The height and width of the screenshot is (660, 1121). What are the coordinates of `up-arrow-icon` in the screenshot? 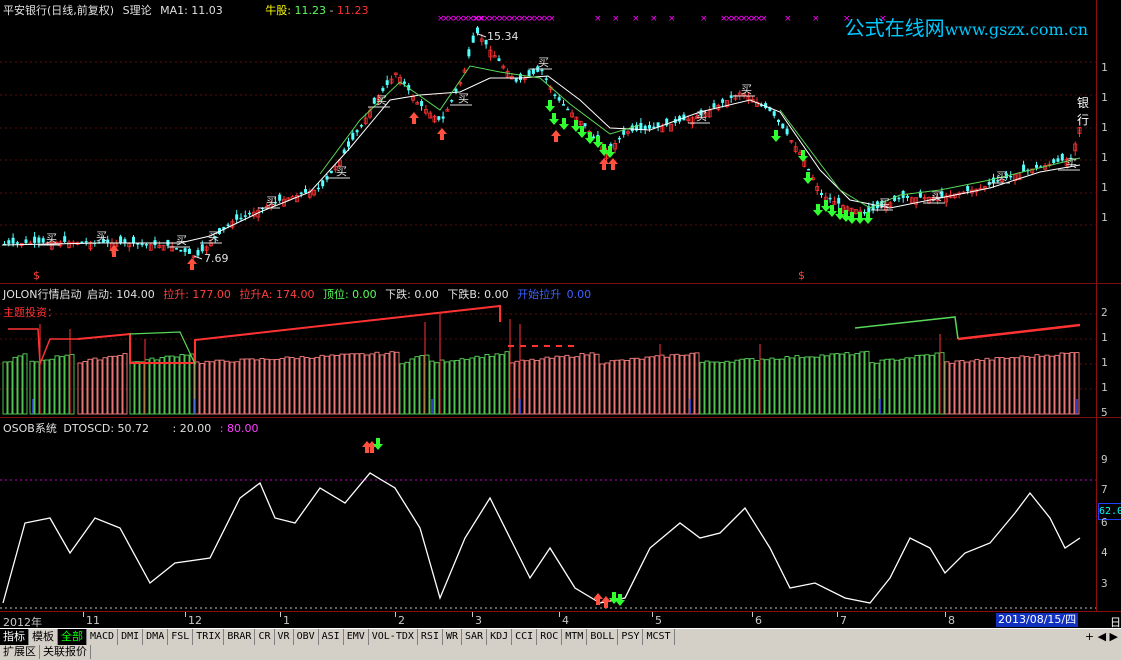 It's located at (606, 602).